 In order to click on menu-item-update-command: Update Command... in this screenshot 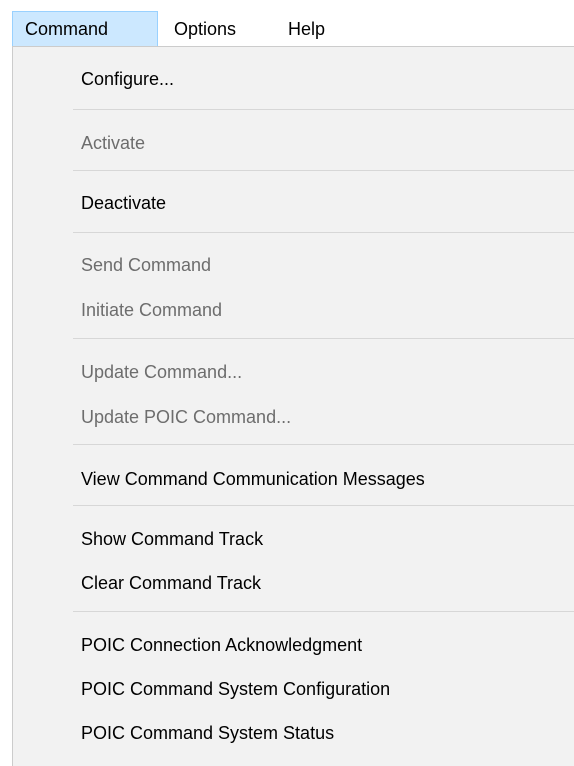, I will do `click(162, 372)`.